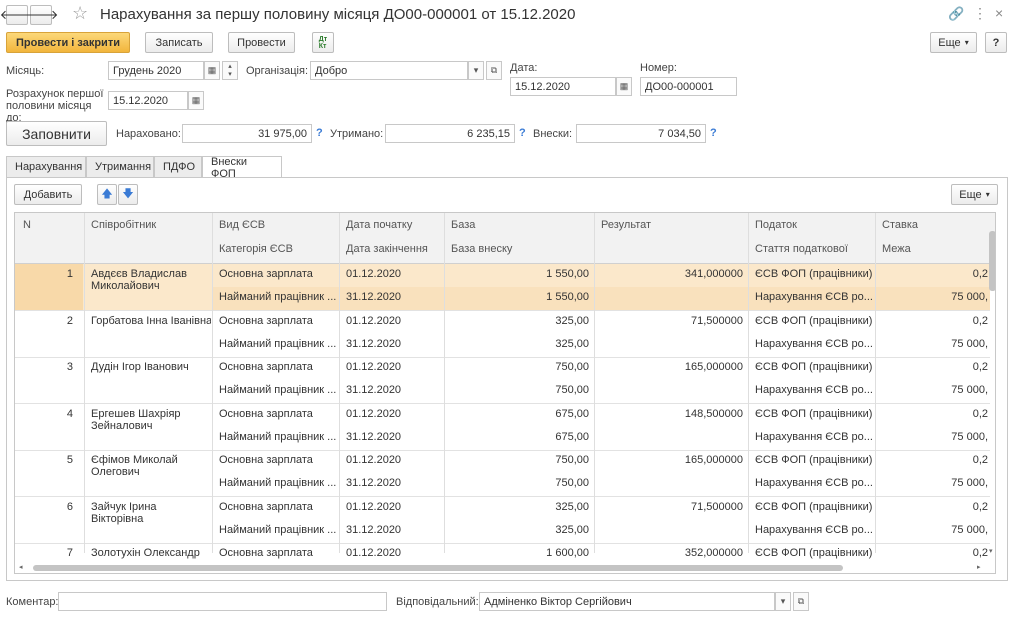  I want to click on col-n: N, so click(27, 225).